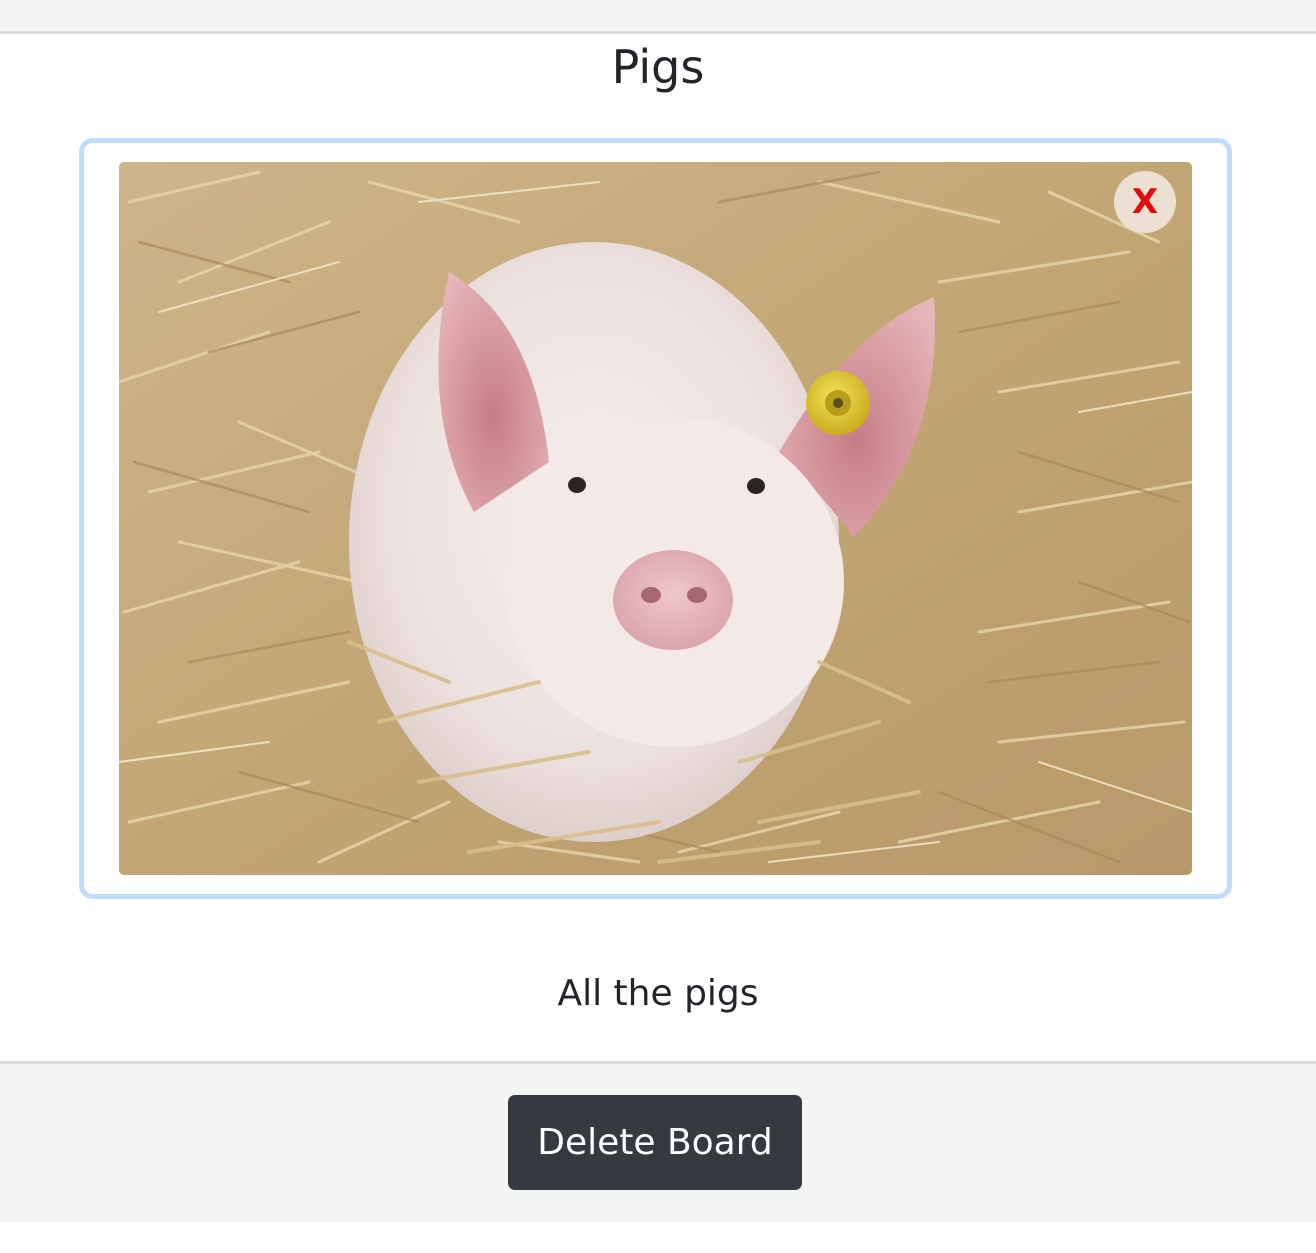 This screenshot has height=1253, width=1316. What do you see at coordinates (658, 17) in the screenshot?
I see `top-nav-strip` at bounding box center [658, 17].